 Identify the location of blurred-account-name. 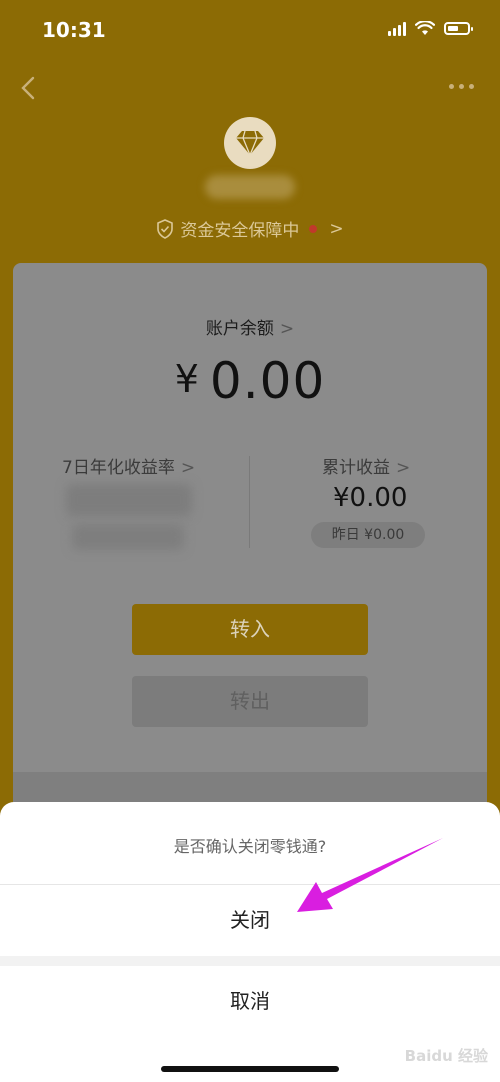
(250, 187).